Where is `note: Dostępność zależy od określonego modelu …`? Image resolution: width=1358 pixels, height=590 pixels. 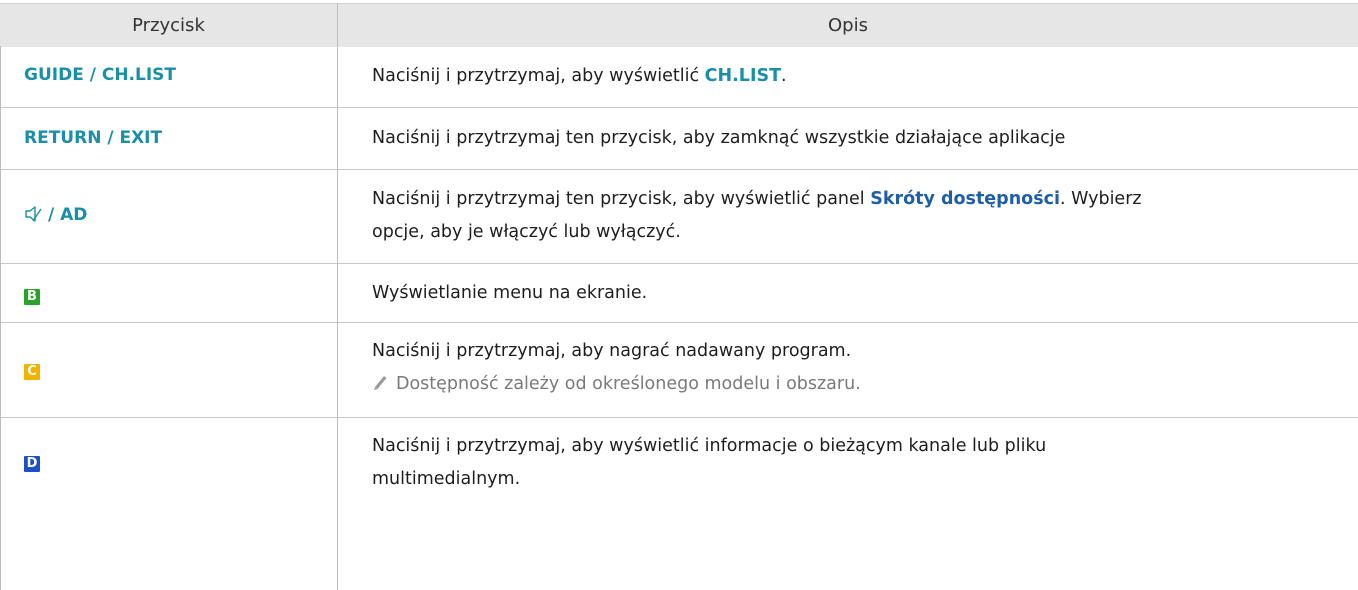 note: Dostępność zależy od określonego modelu … is located at coordinates (616, 384).